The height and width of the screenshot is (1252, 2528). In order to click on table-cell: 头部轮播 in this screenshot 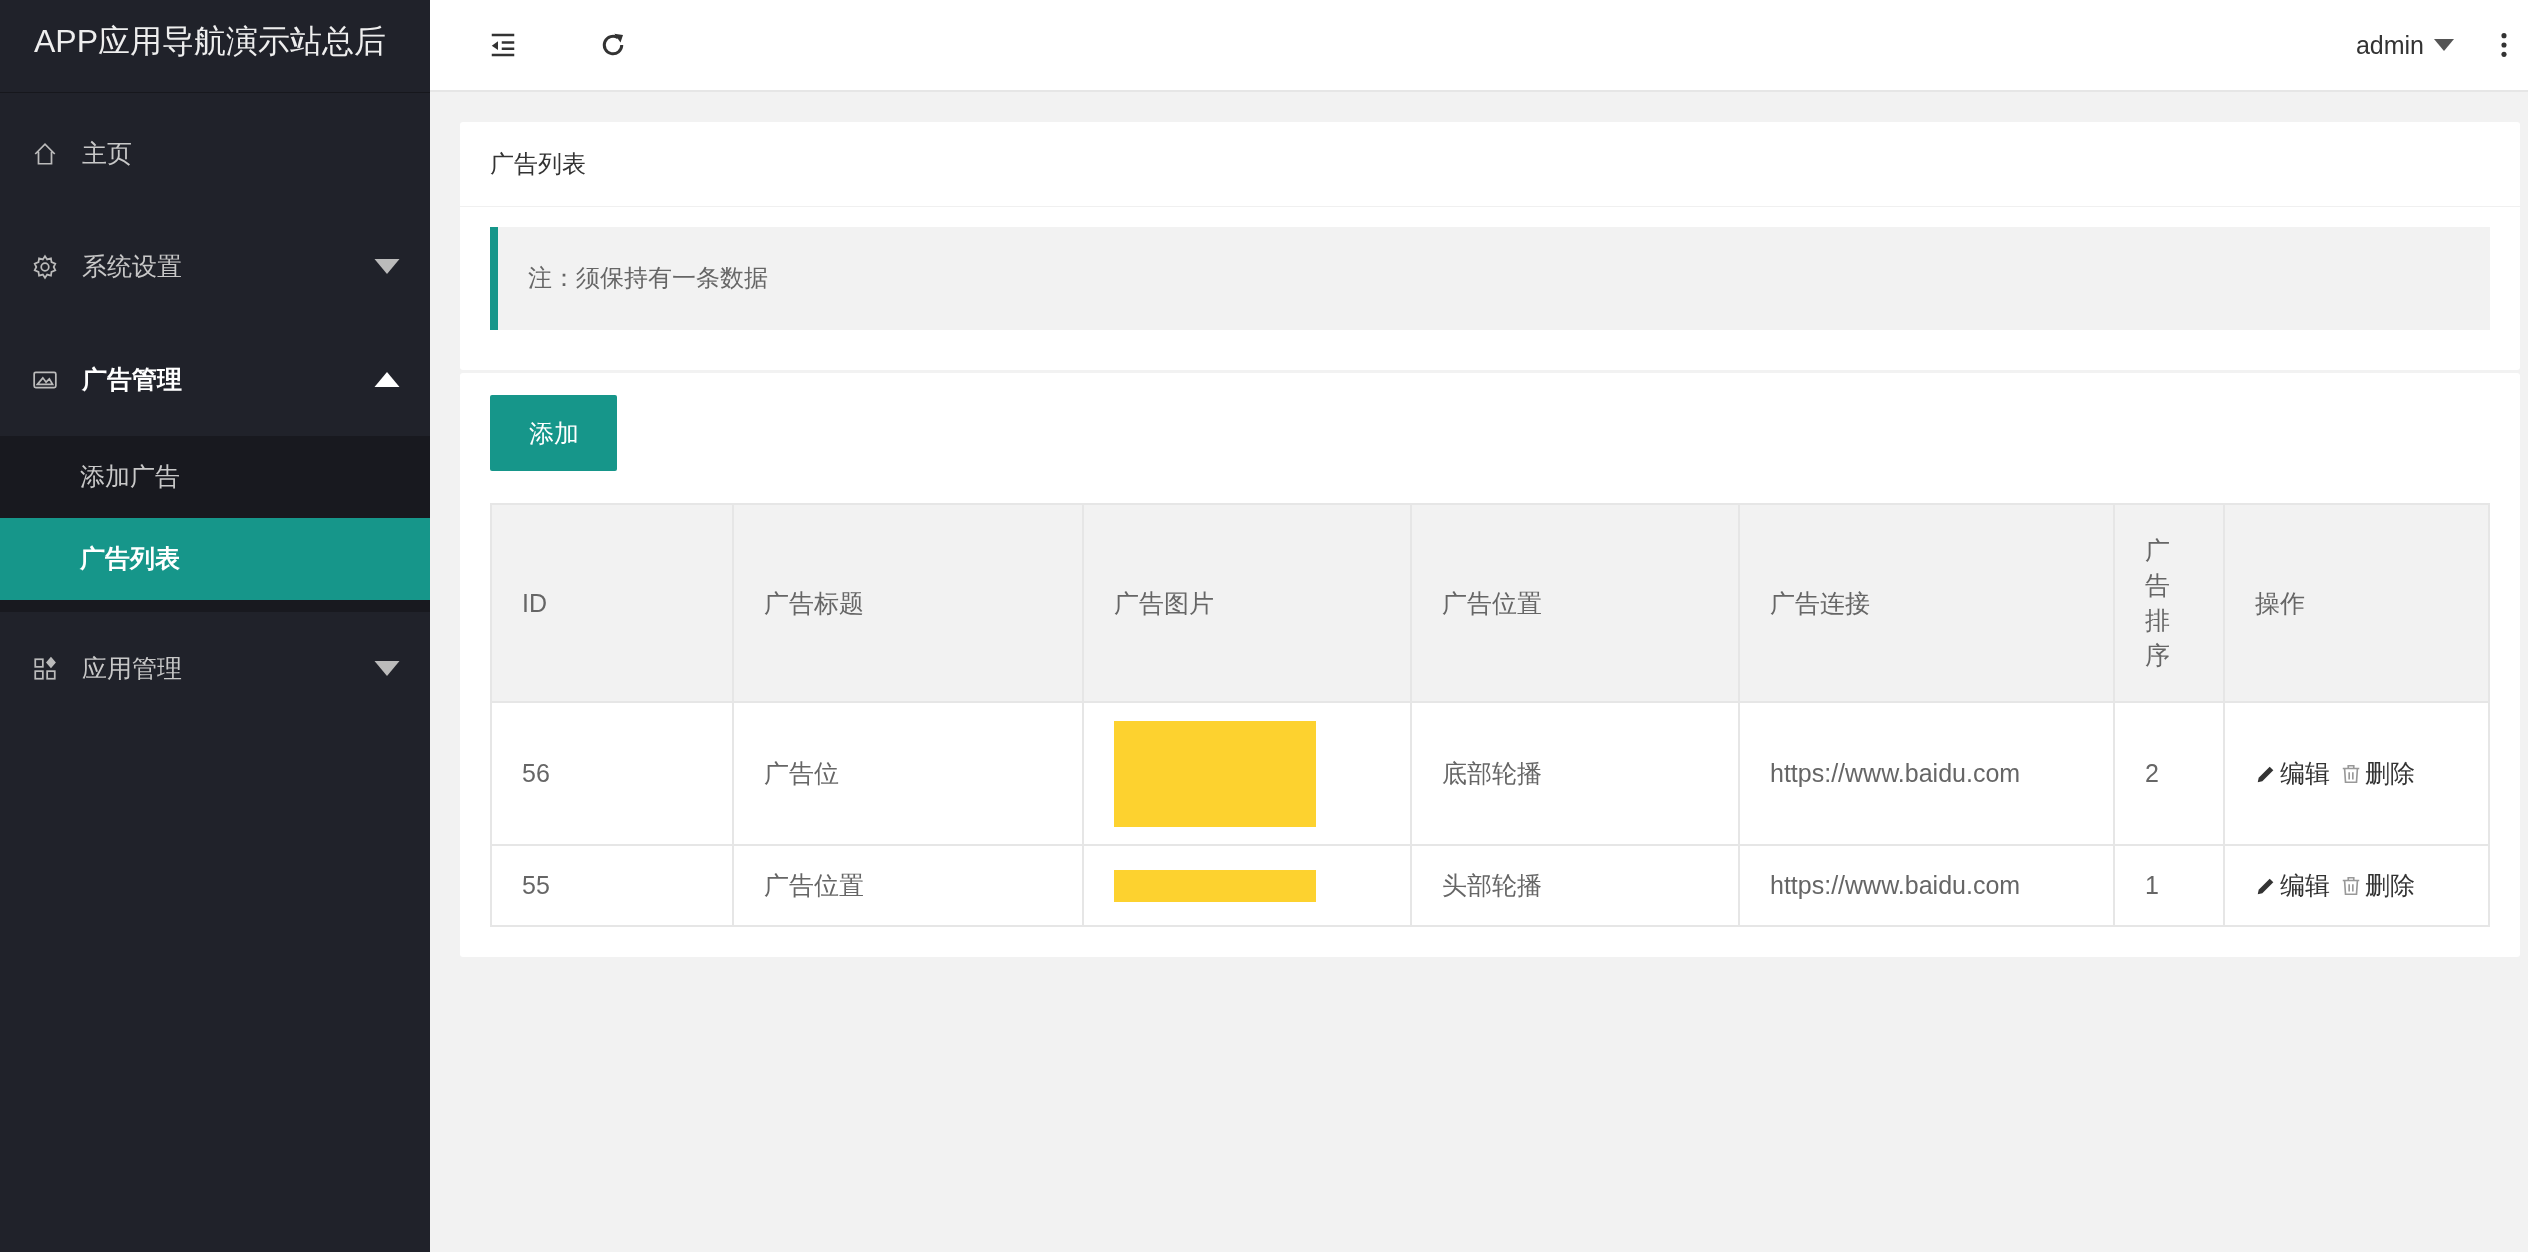, I will do `click(1575, 885)`.